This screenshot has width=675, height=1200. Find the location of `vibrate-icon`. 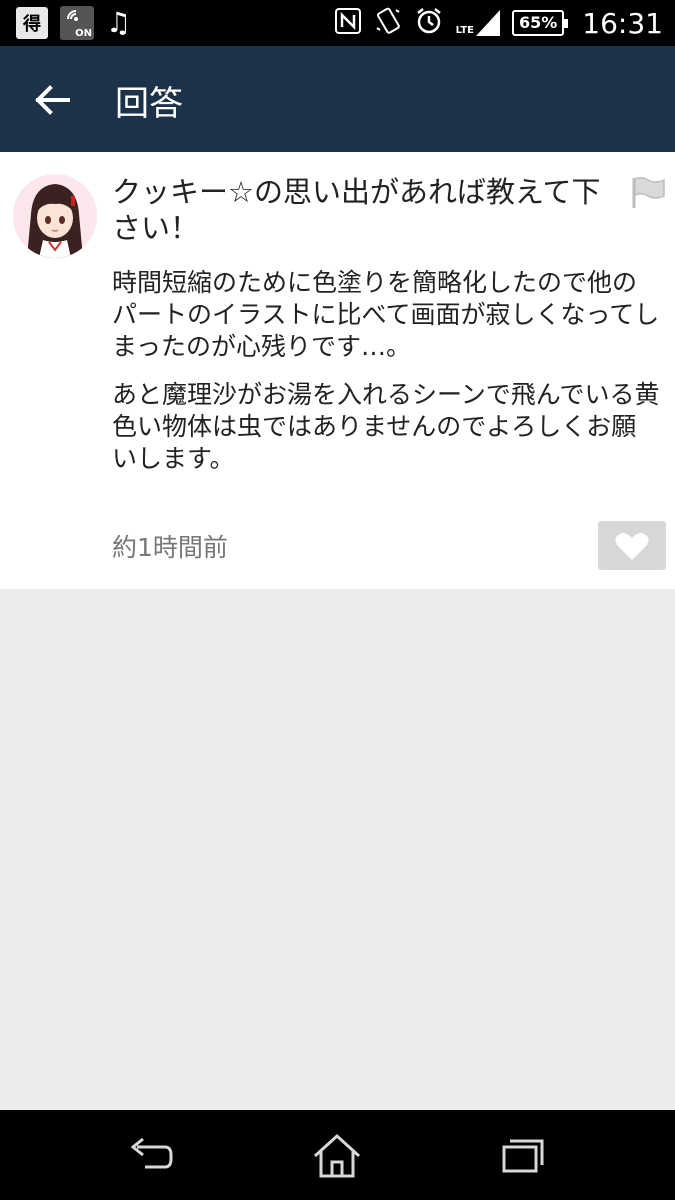

vibrate-icon is located at coordinates (388, 23).